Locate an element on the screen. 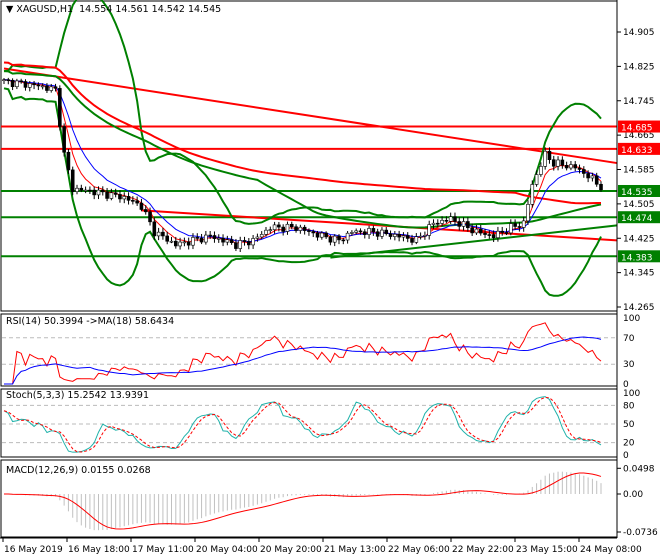  rsi-ma-line is located at coordinates (303, 360).